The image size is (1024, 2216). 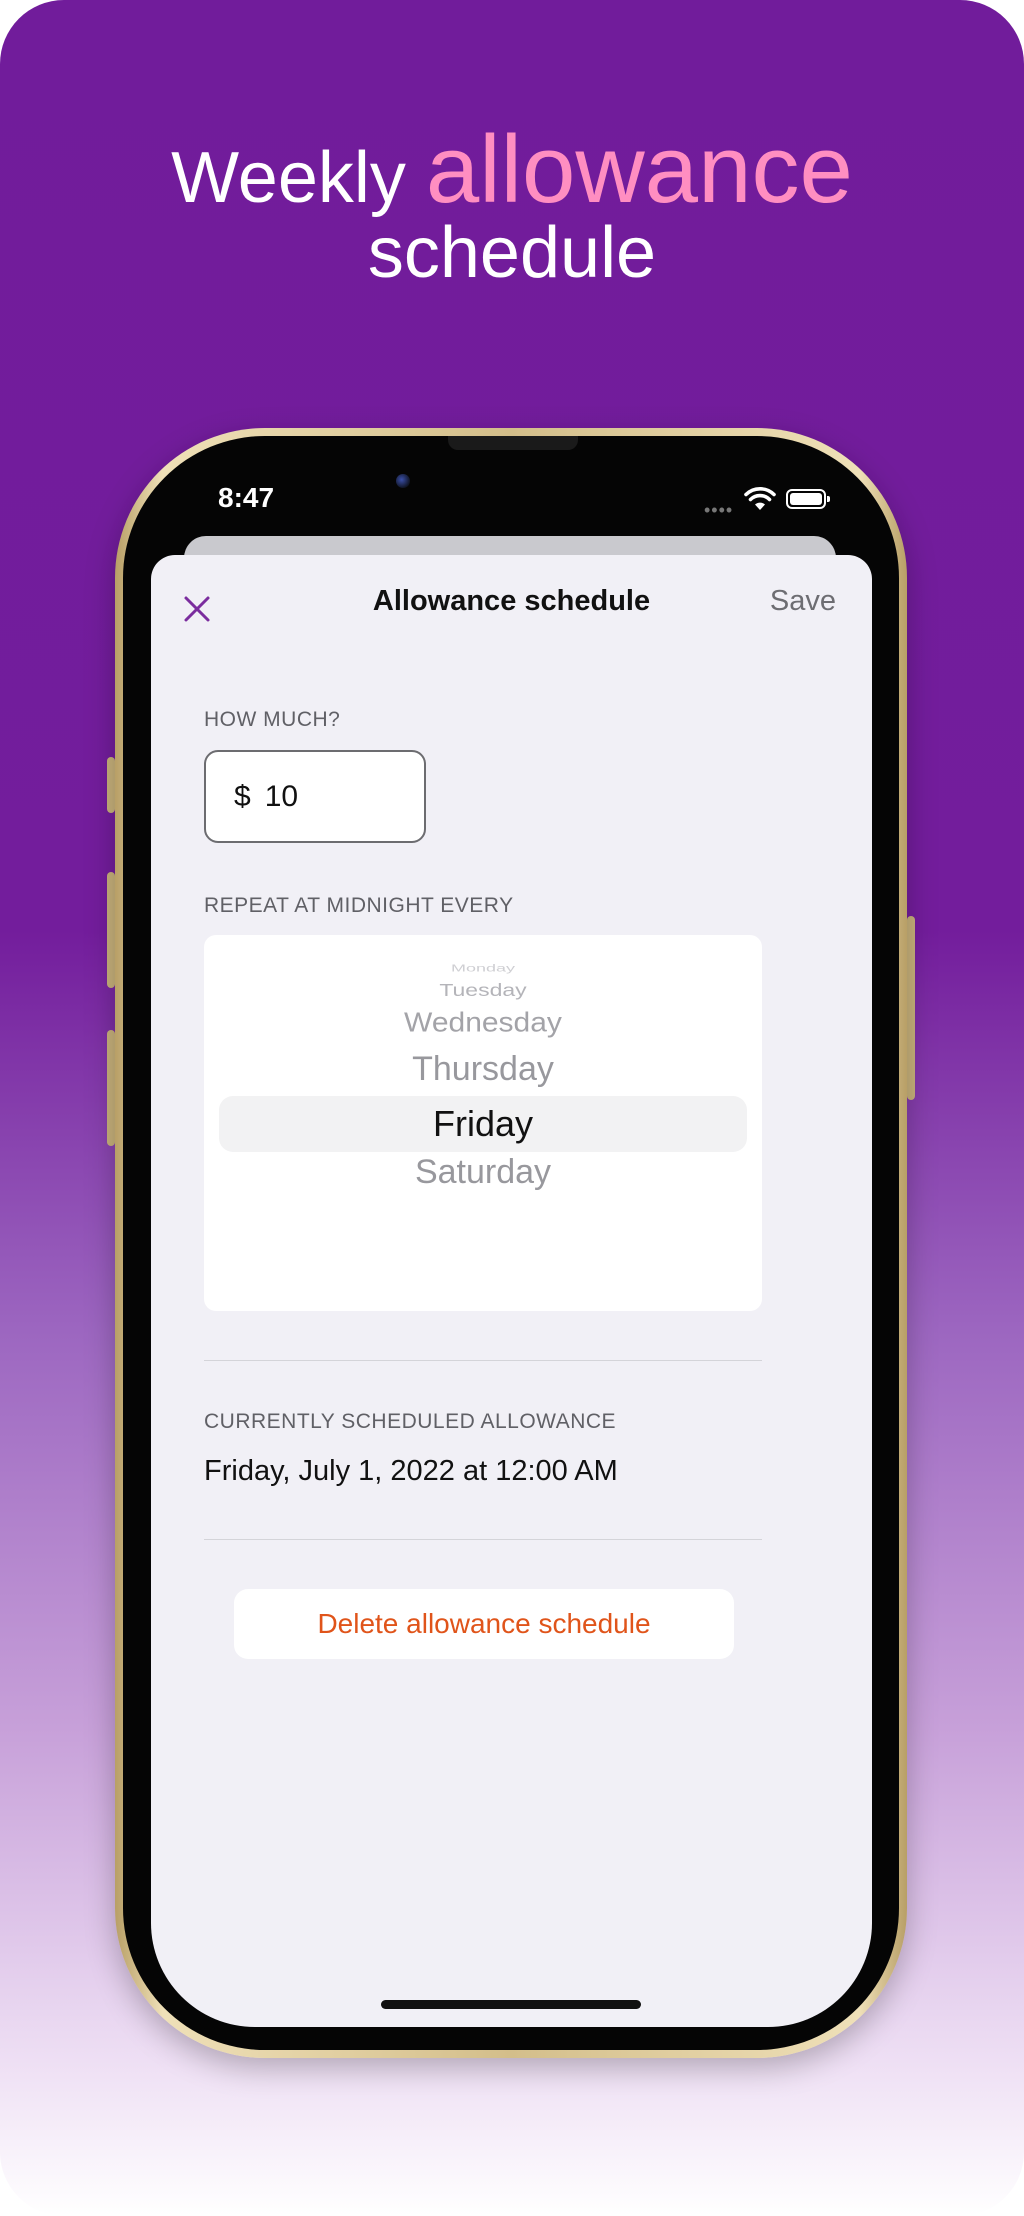 What do you see at coordinates (511, 601) in the screenshot?
I see `nav-title: Allowance schedule` at bounding box center [511, 601].